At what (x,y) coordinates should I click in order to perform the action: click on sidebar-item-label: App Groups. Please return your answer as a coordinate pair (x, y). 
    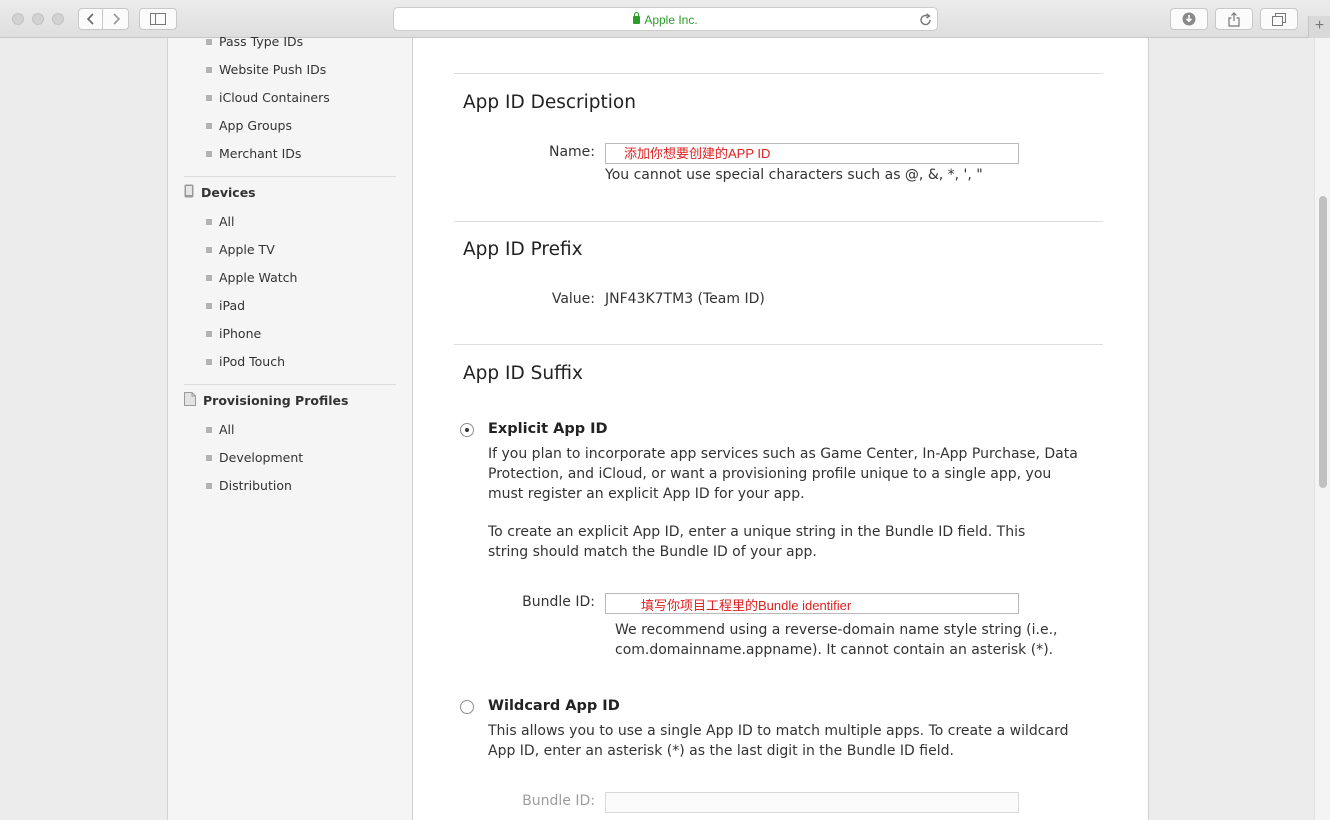
    Looking at the image, I should click on (255, 125).